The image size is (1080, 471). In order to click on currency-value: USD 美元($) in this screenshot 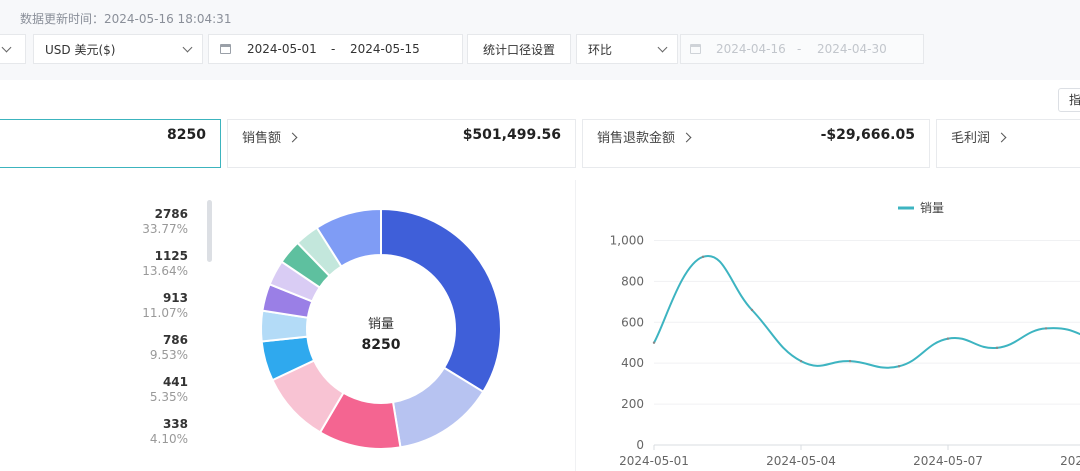, I will do `click(80, 49)`.